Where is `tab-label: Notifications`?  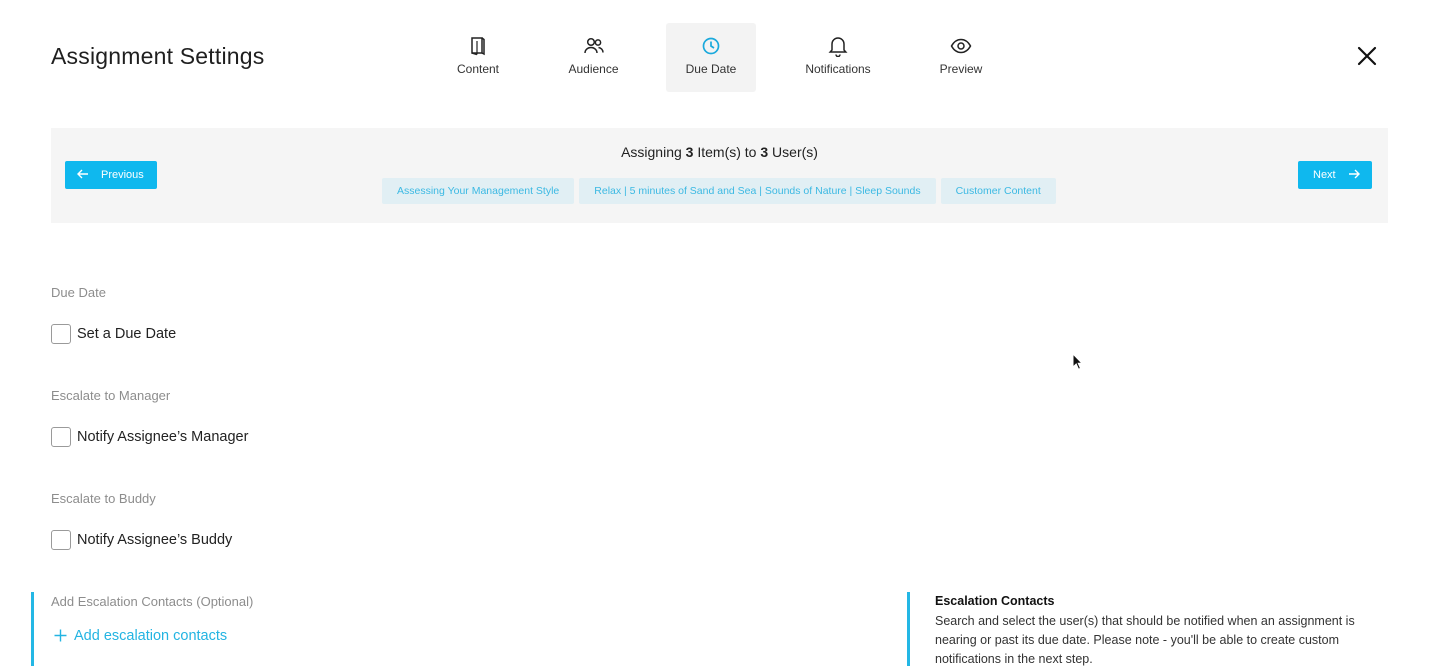 tab-label: Notifications is located at coordinates (838, 69).